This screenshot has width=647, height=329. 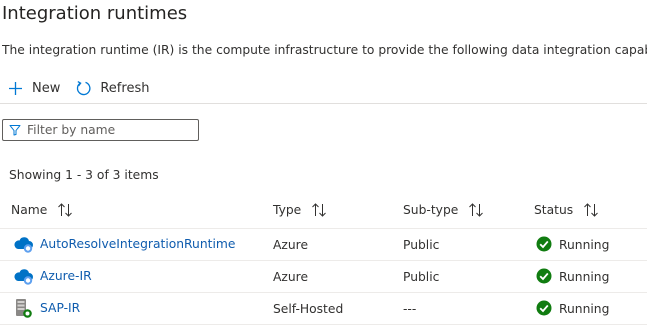 What do you see at coordinates (308, 309) in the screenshot?
I see `runtime-type: Self-Hosted` at bounding box center [308, 309].